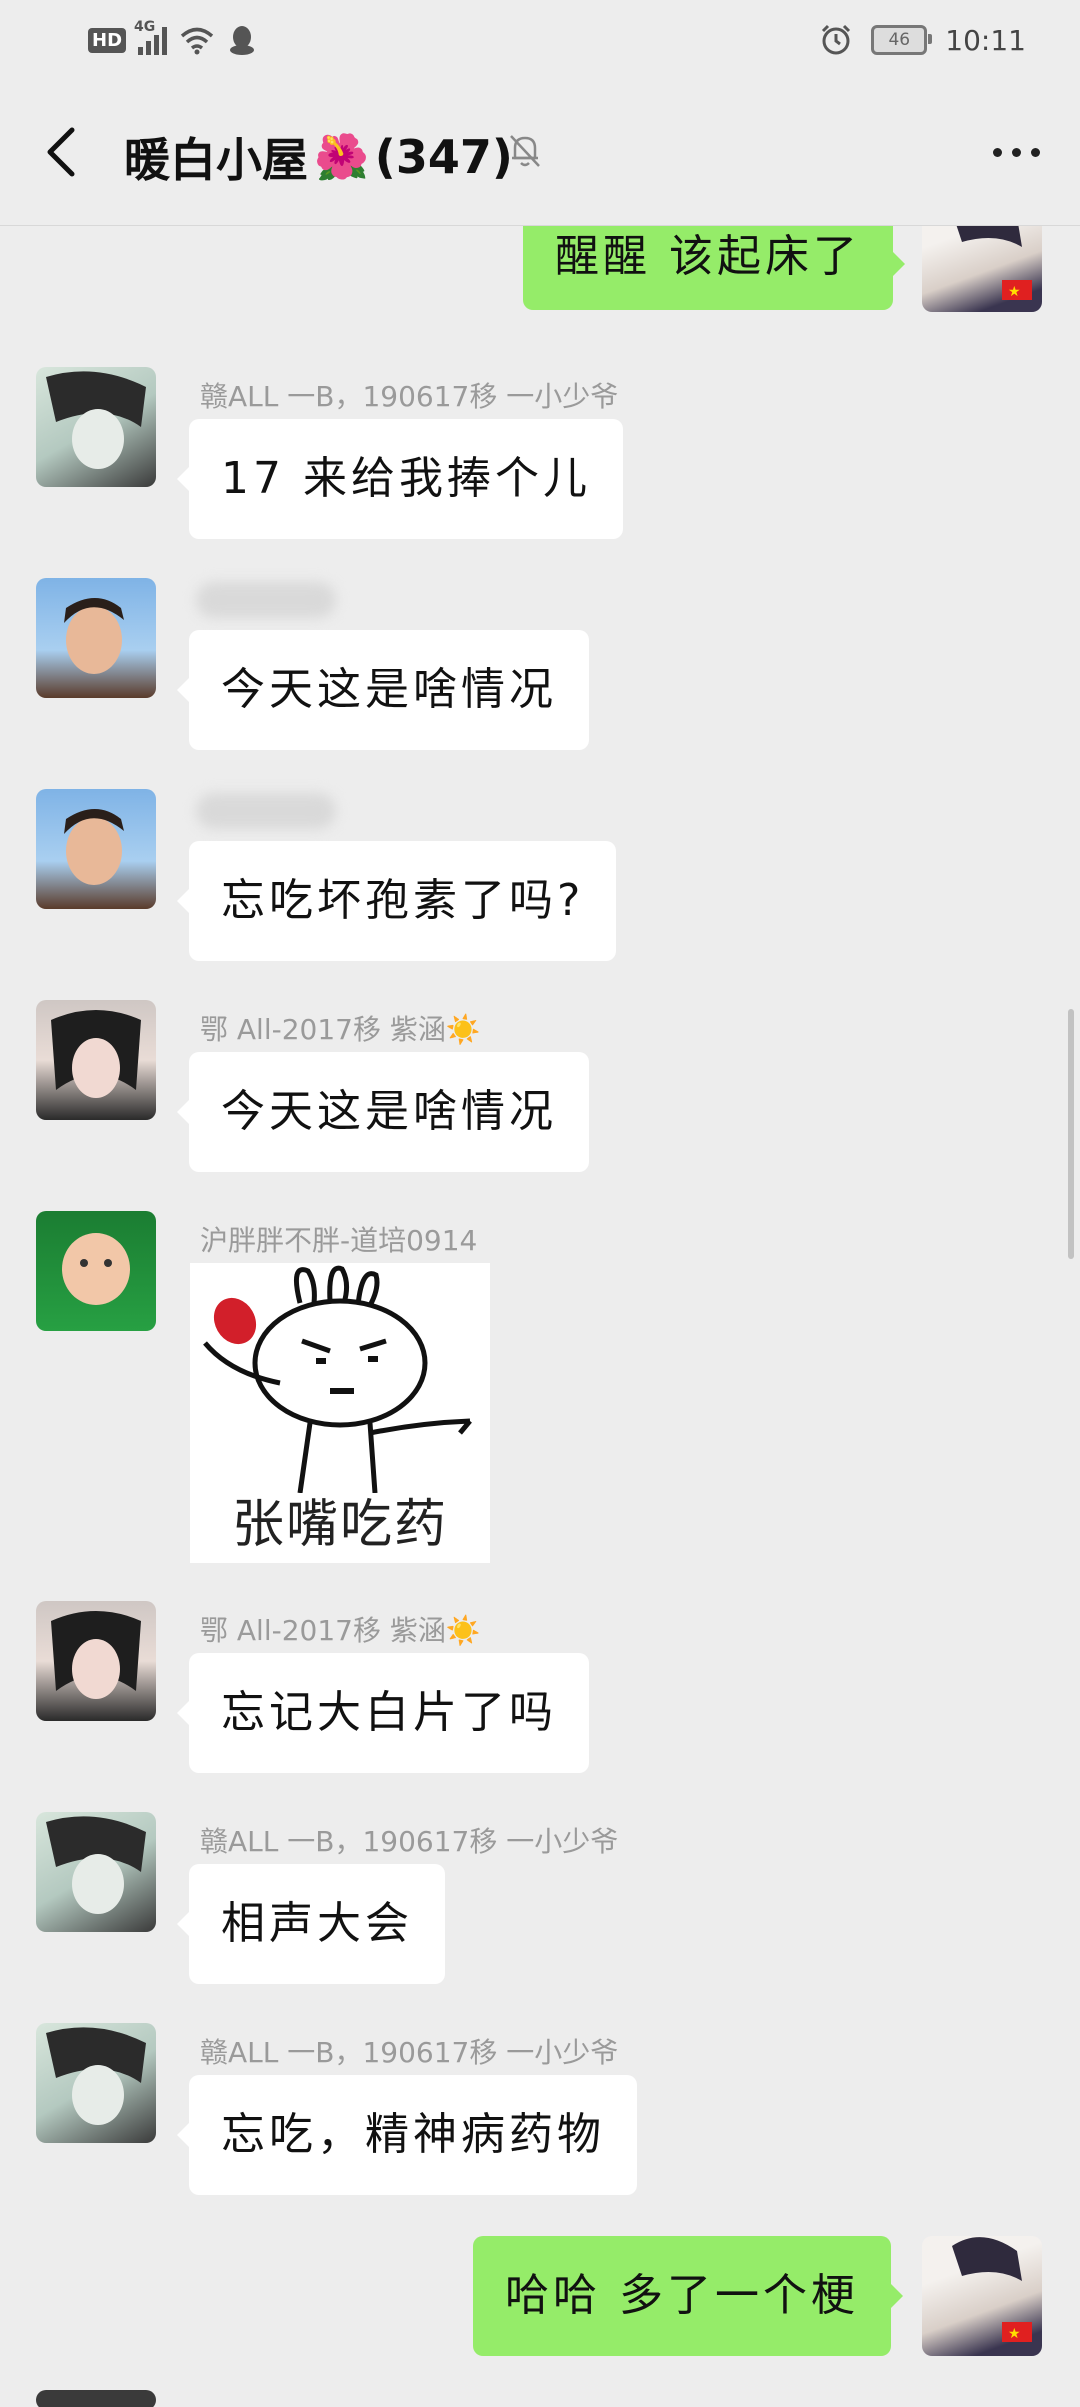  I want to click on qq-icon, so click(242, 40).